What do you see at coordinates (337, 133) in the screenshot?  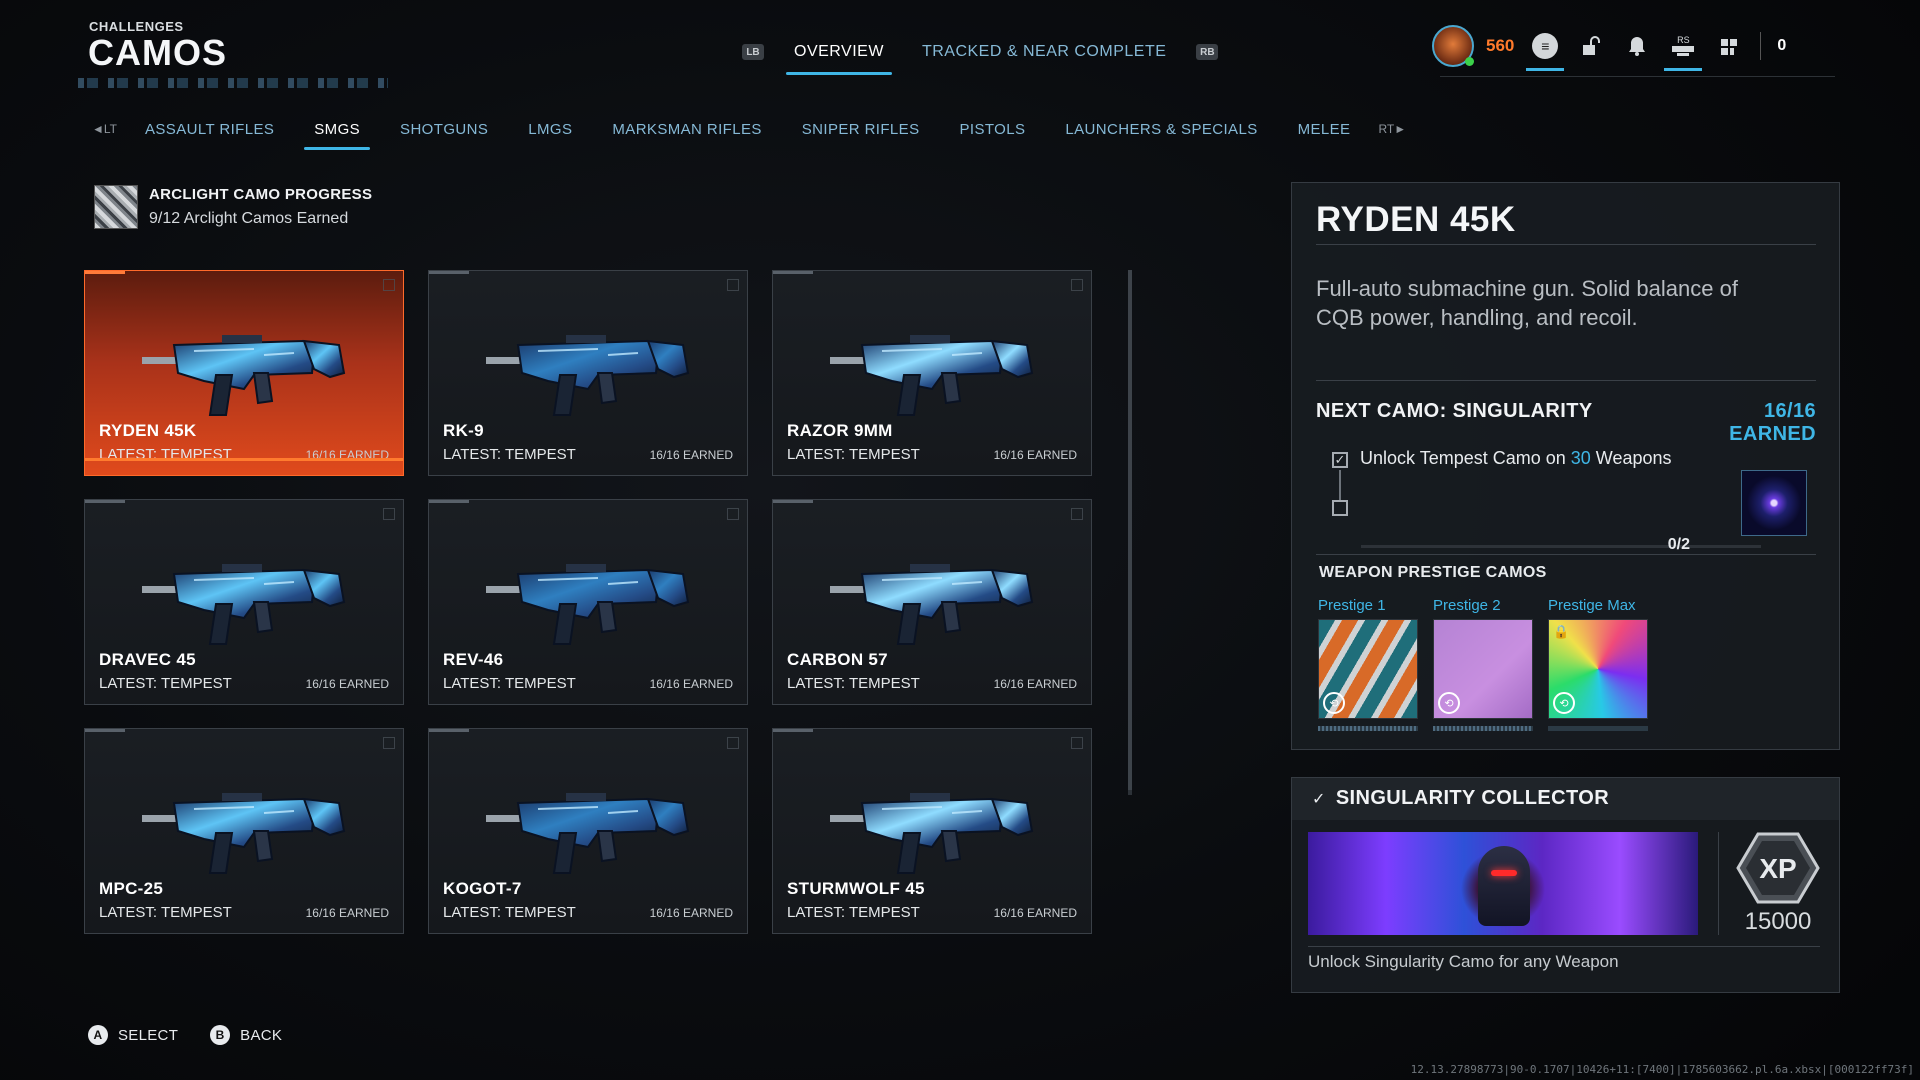 I see `tab-smgs: SMGS` at bounding box center [337, 133].